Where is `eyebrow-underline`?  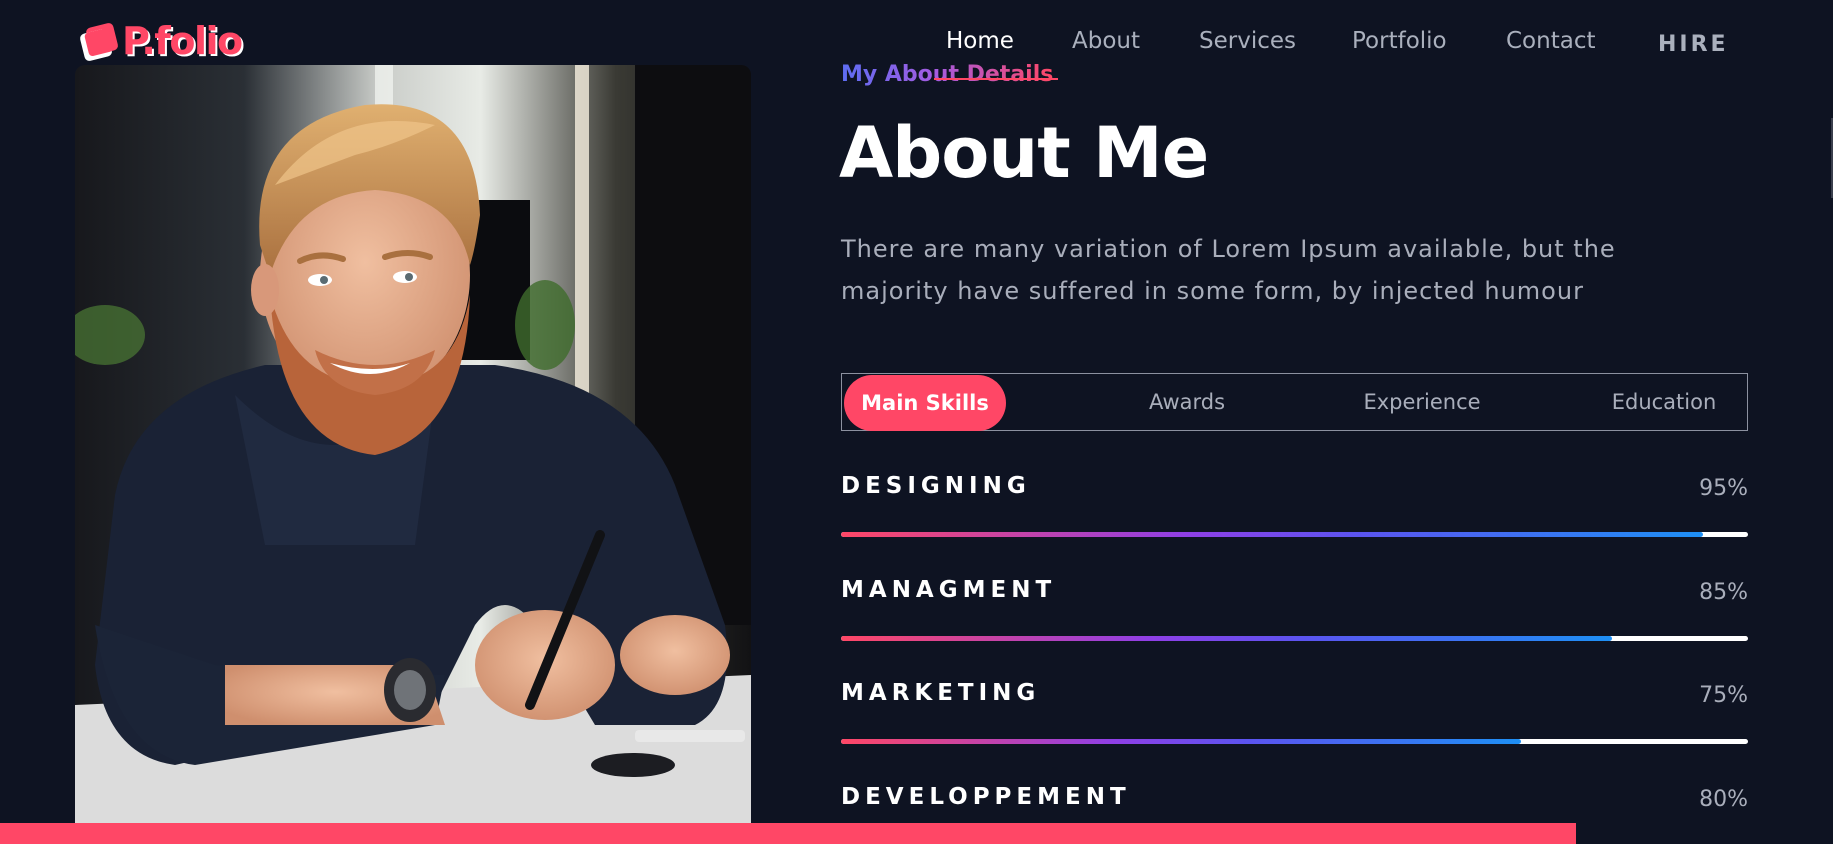 eyebrow-underline is located at coordinates (996, 79).